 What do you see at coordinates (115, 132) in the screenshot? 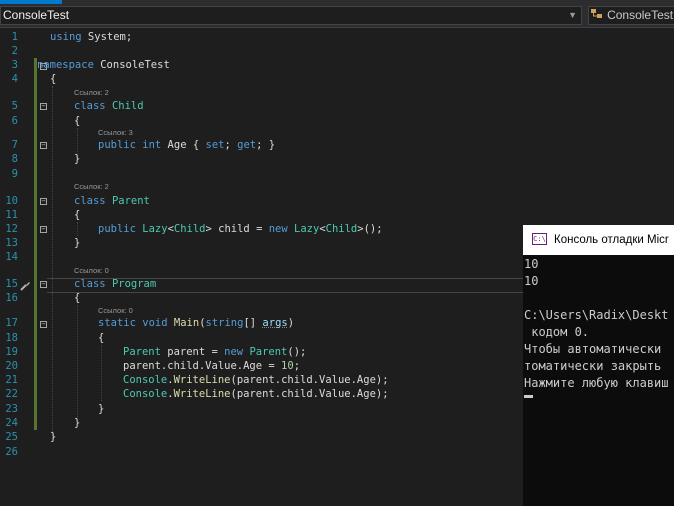
I see `references-codelens: Ссылок: 3` at bounding box center [115, 132].